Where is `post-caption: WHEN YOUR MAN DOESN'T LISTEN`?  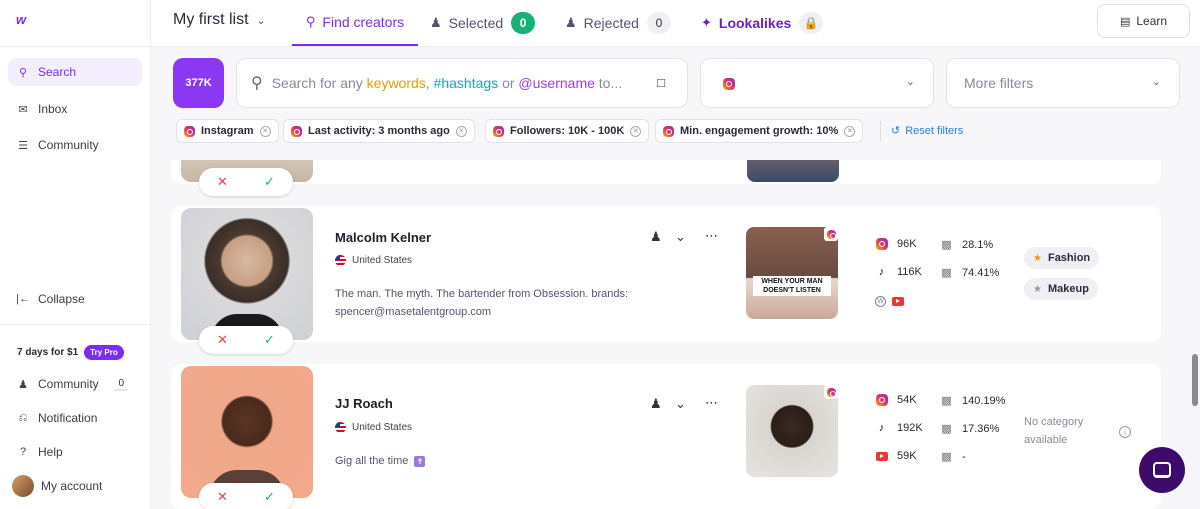 post-caption: WHEN YOUR MAN DOESN'T LISTEN is located at coordinates (792, 286).